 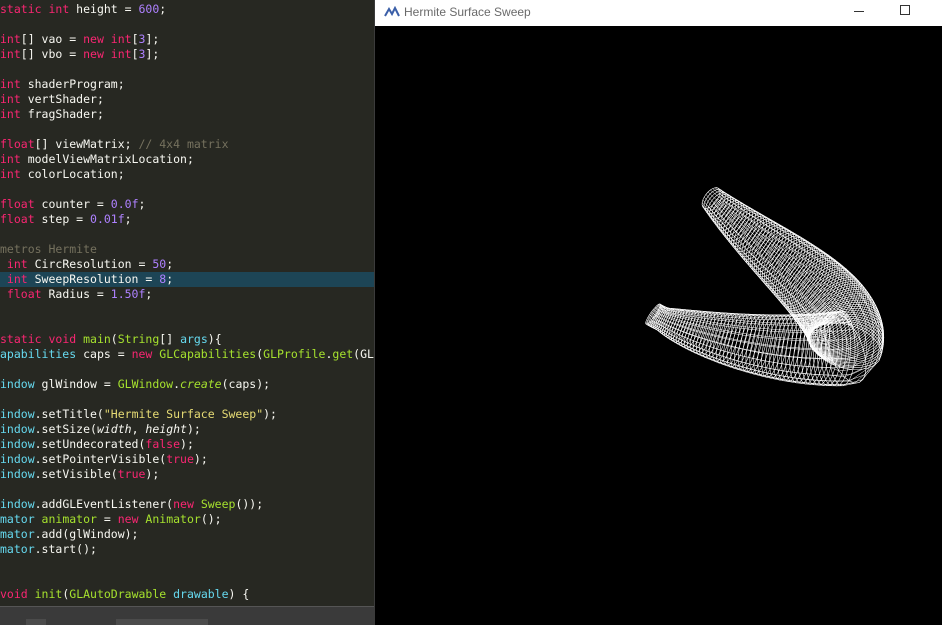 I want to click on code-line: float counter = 0.0f;, so click(x=187, y=204).